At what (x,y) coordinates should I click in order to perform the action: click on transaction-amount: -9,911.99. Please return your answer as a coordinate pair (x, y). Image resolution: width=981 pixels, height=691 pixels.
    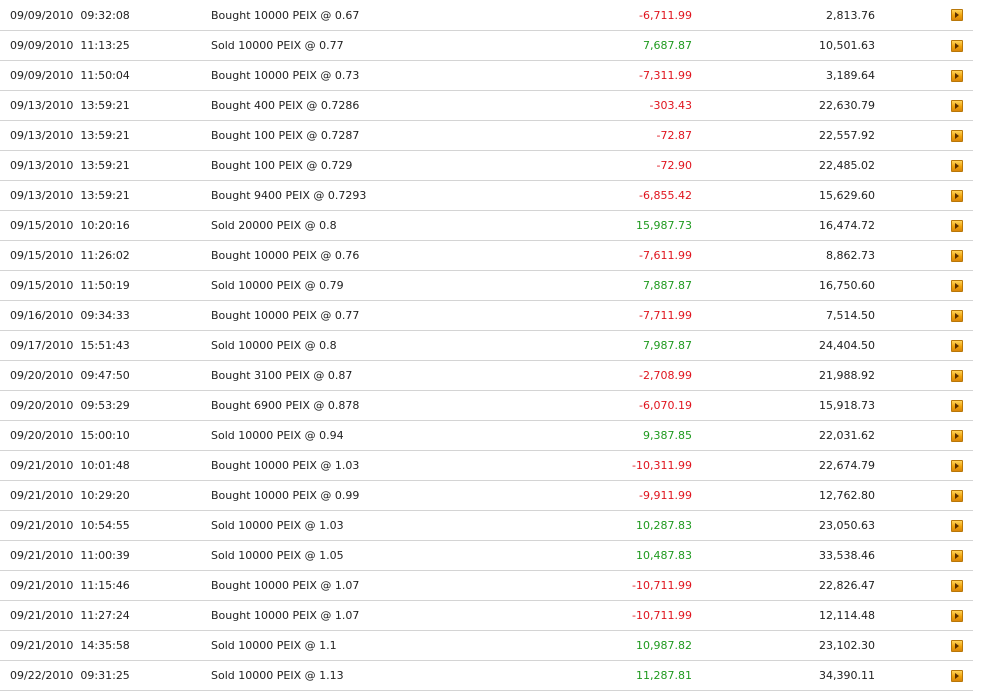
    Looking at the image, I should click on (665, 495).